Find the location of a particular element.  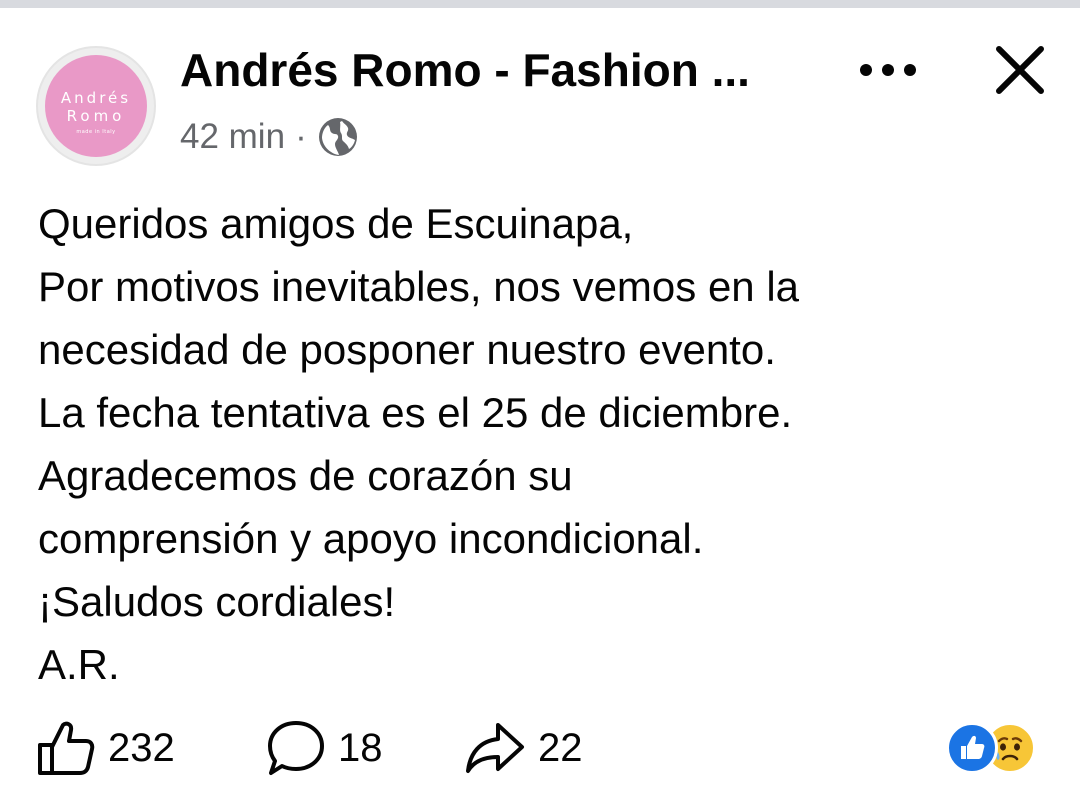

post-text-line: comprensión y apoyo incondicional. is located at coordinates (371, 538).